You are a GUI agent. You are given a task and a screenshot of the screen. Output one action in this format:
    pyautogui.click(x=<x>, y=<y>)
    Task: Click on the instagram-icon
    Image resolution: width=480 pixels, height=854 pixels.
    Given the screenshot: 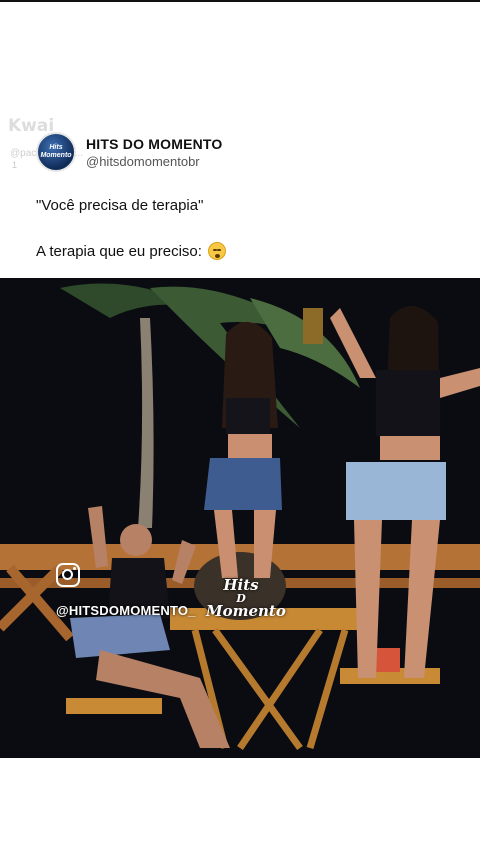 What is the action you would take?
    pyautogui.click(x=68, y=575)
    